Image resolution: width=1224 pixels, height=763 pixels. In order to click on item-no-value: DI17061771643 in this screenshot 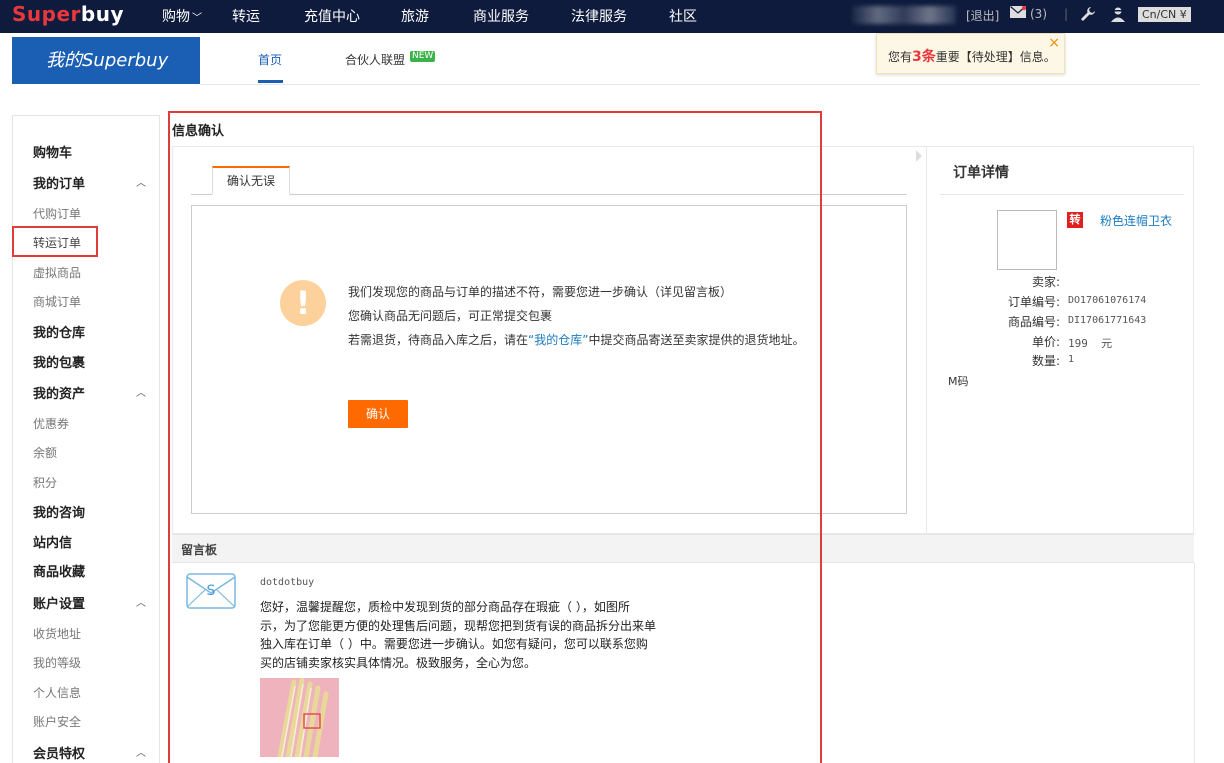, I will do `click(1107, 320)`.